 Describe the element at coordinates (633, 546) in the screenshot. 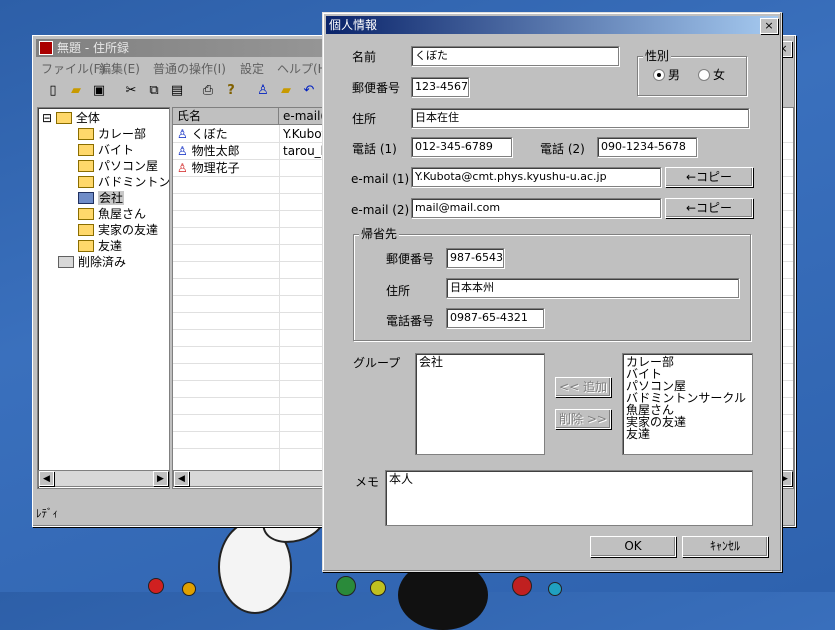

I see `ok-button: OK` at that location.